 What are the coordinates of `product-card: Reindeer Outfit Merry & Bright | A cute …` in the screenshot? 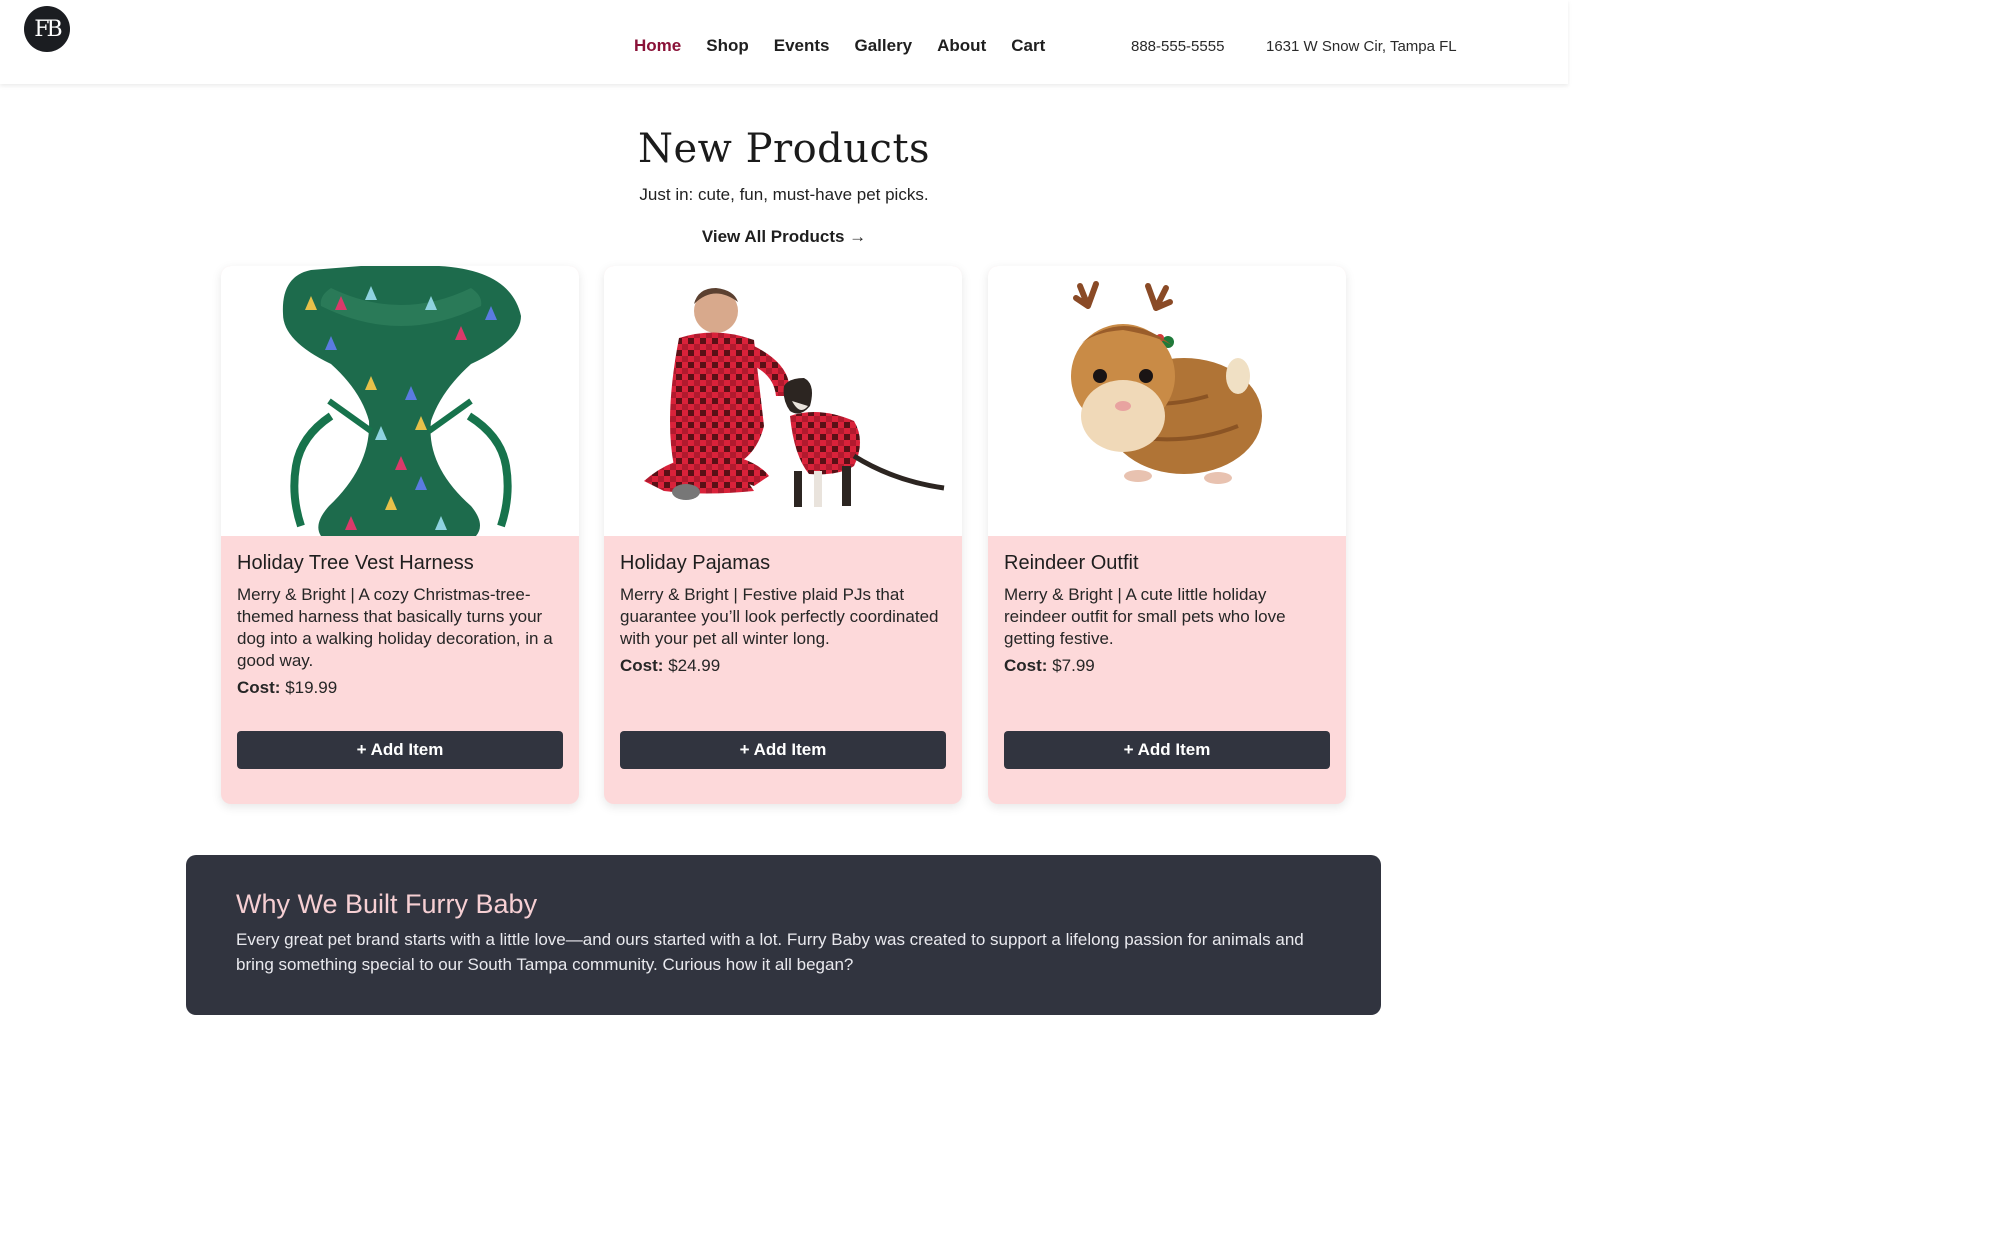 It's located at (1167, 535).